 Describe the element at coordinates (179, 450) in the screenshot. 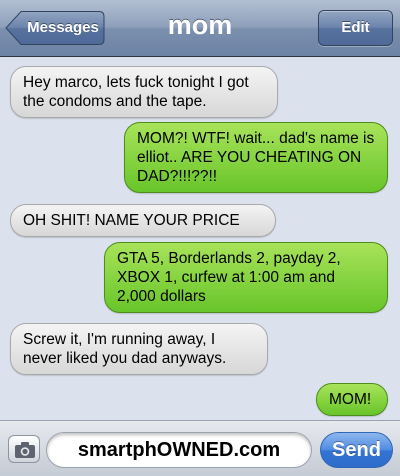

I see `message-input-field: smartphOWNED.com` at that location.